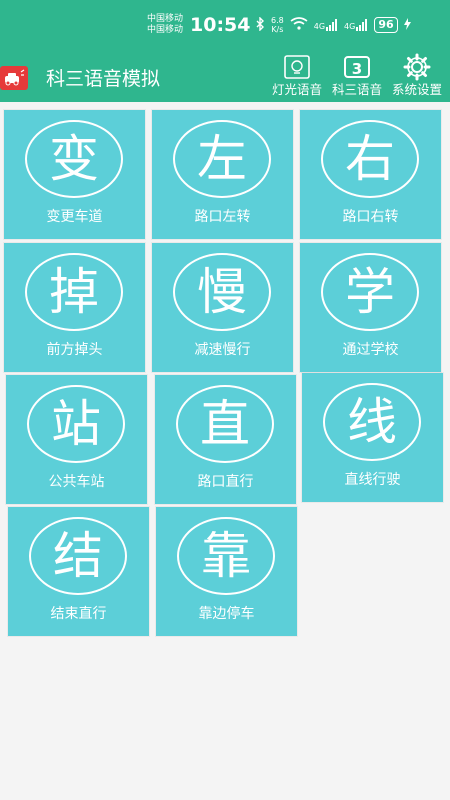 The image size is (450, 800). I want to click on tile-turn-right: 右 路口右转, so click(370, 174).